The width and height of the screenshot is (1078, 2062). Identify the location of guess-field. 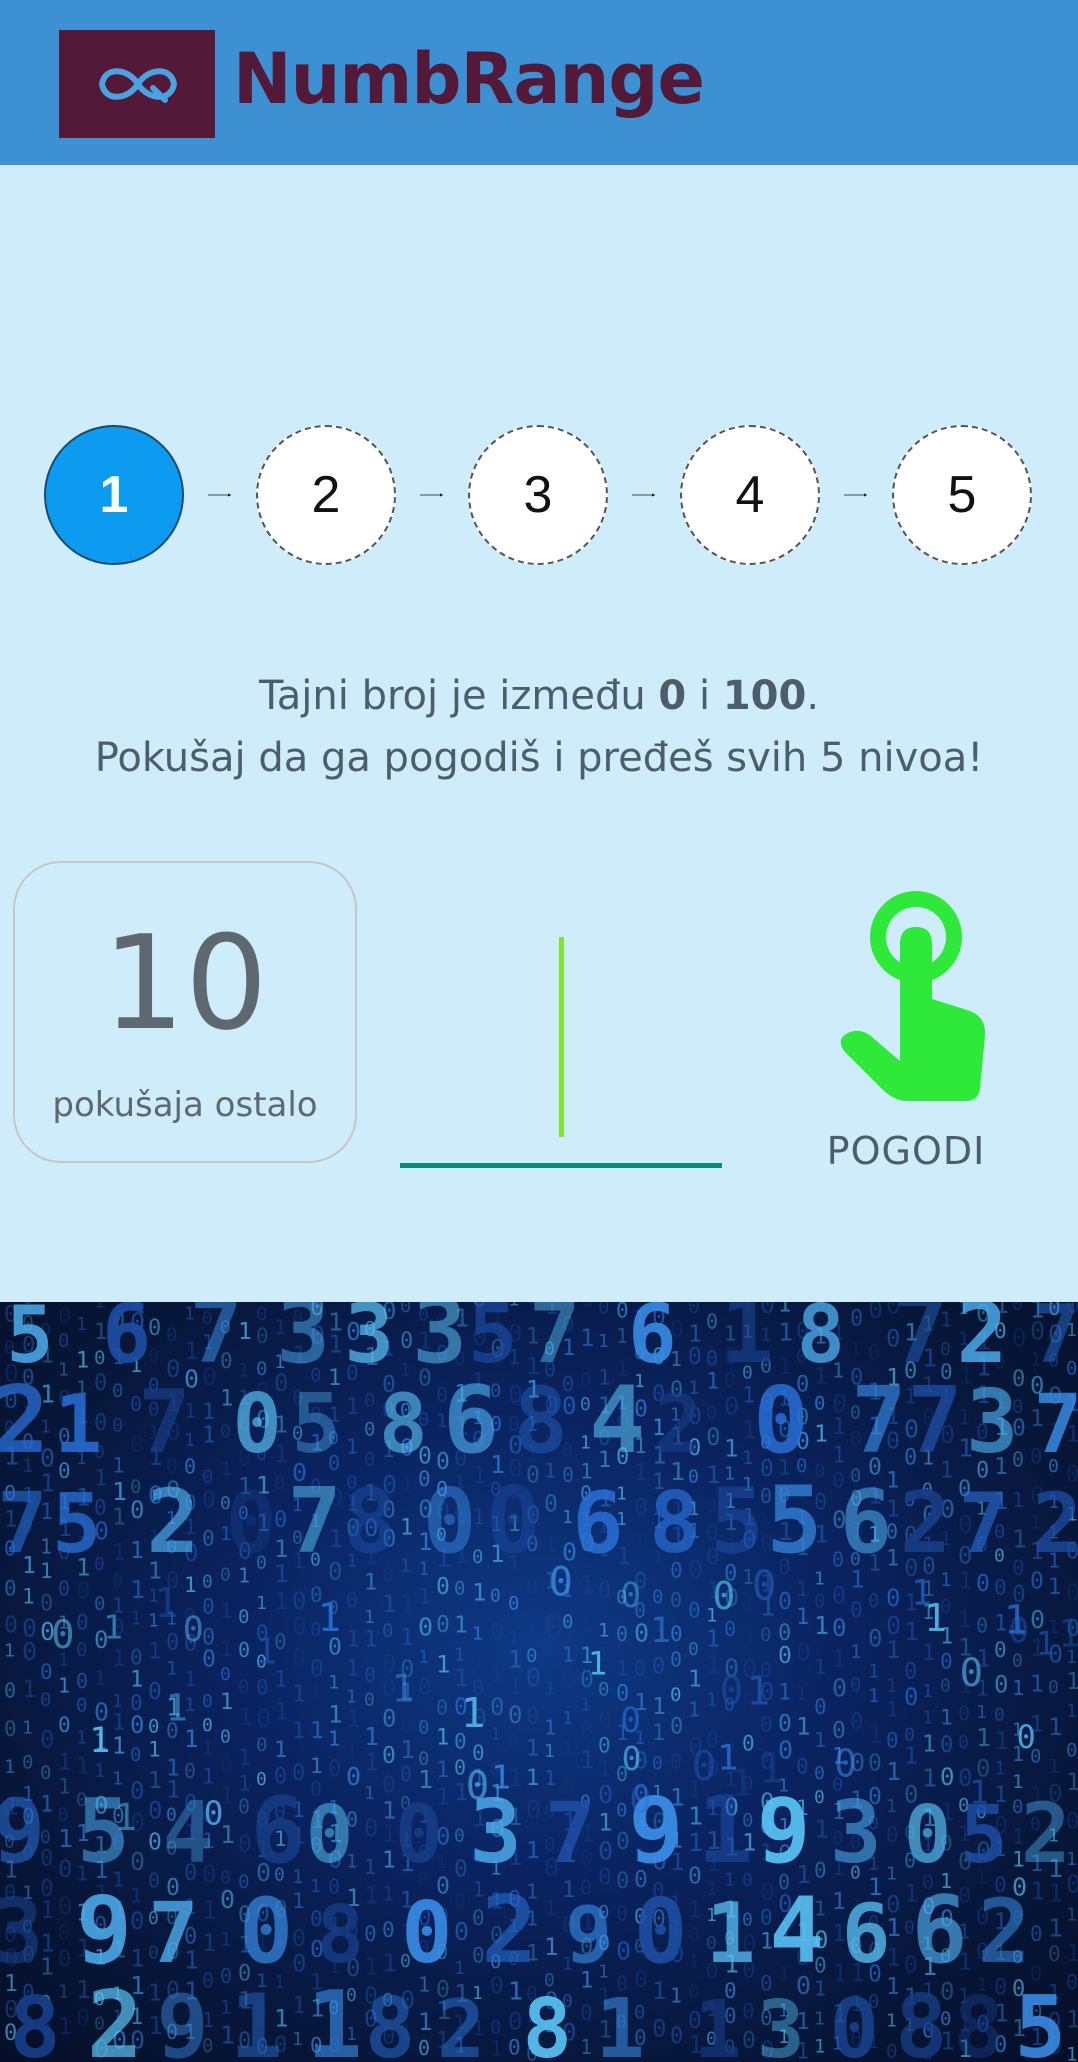
(563, 1047).